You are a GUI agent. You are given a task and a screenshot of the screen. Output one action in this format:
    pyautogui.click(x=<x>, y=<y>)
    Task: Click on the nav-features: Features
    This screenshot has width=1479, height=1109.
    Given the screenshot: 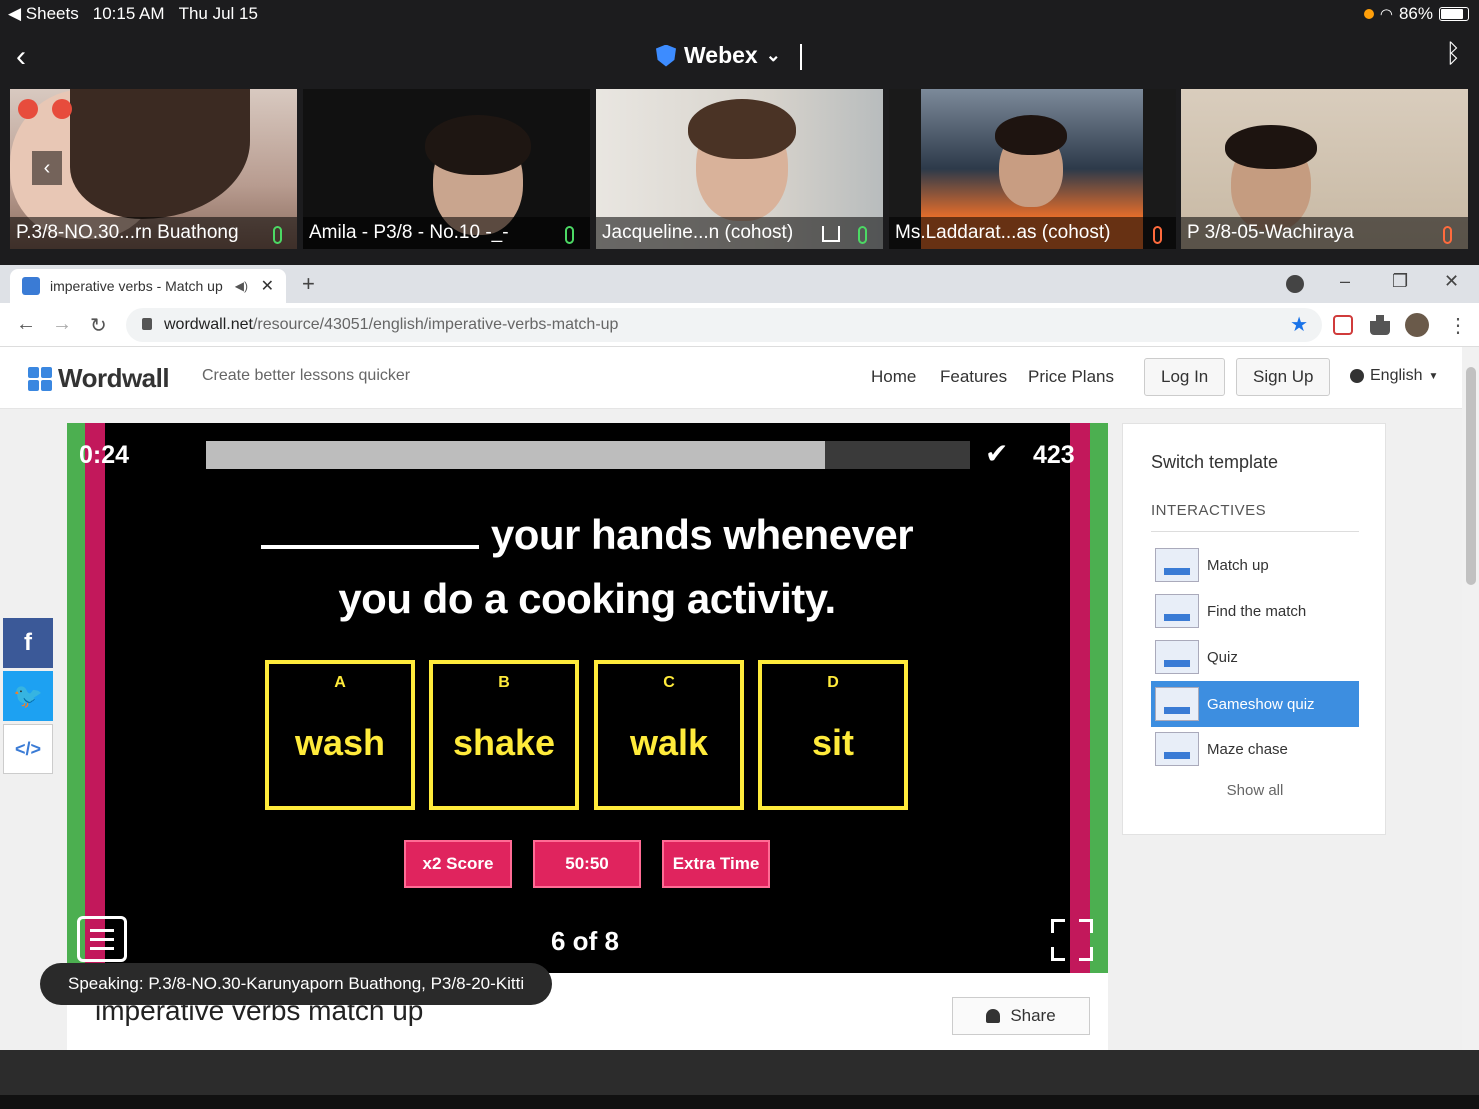 What is the action you would take?
    pyautogui.click(x=973, y=377)
    